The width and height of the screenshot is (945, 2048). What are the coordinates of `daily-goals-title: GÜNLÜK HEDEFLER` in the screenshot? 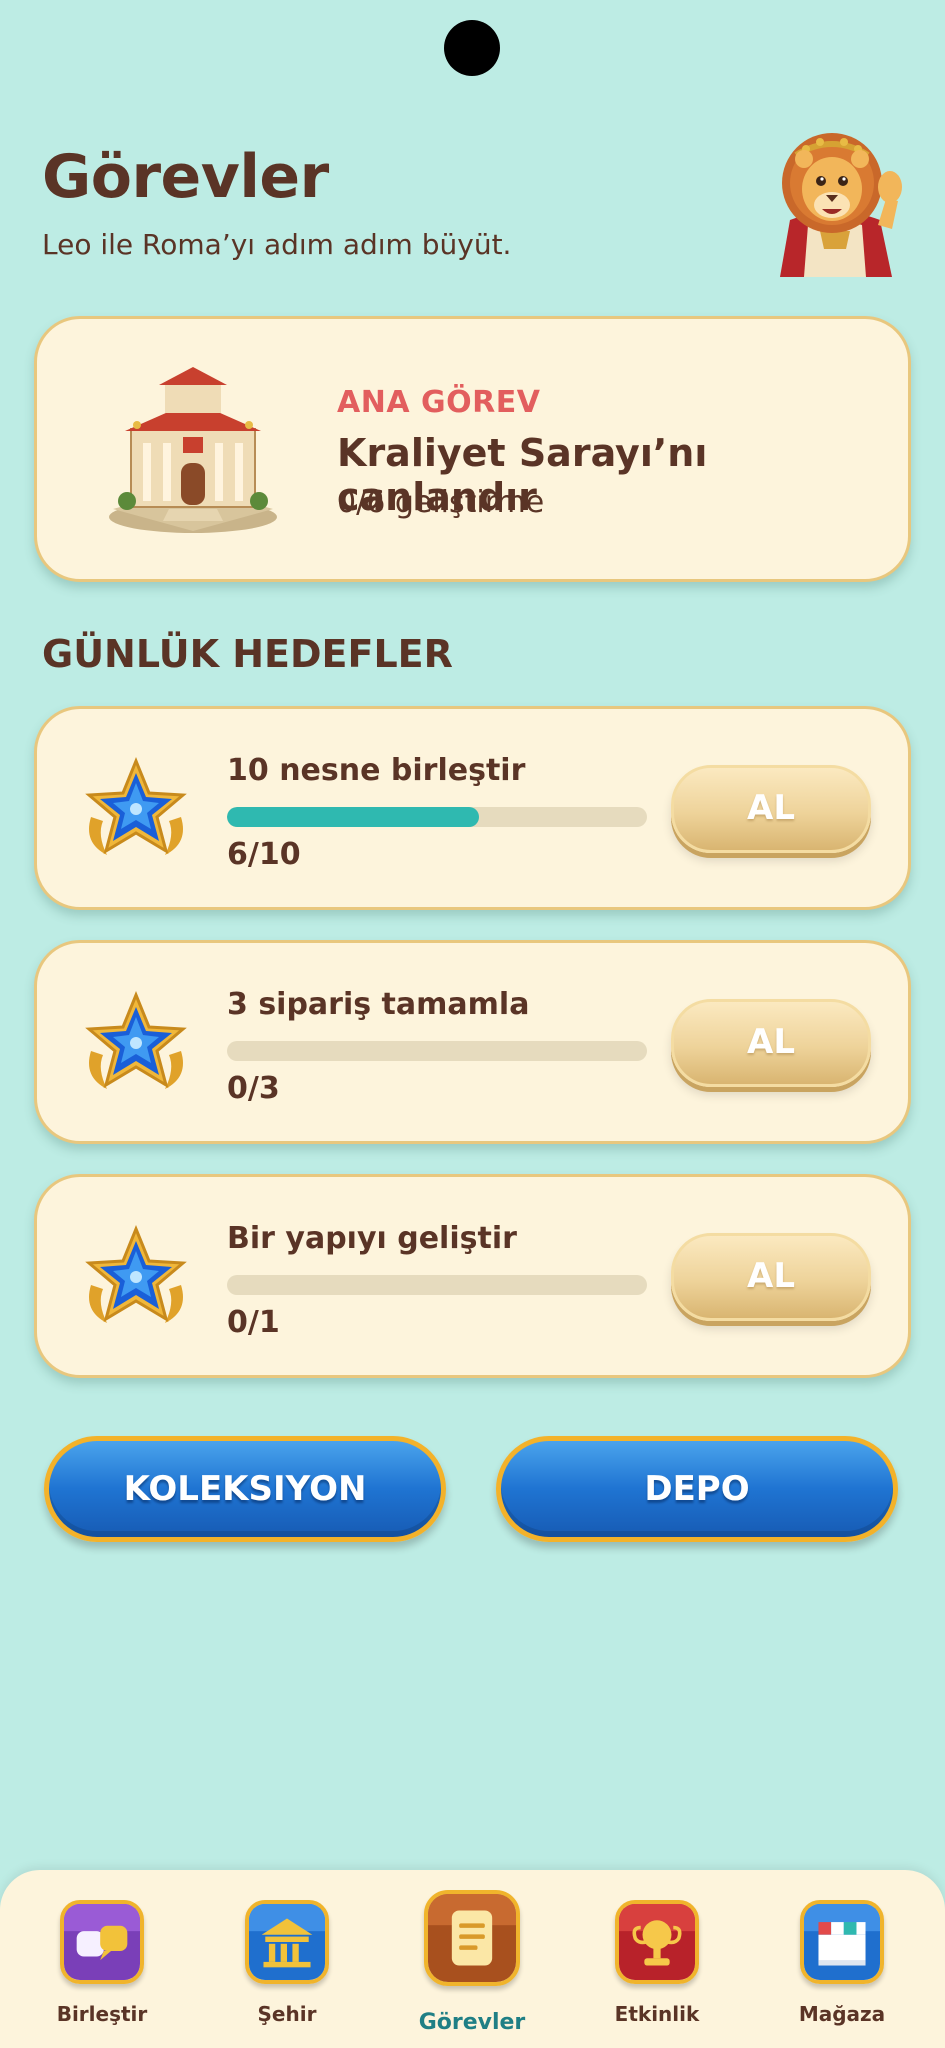 It's located at (247, 654).